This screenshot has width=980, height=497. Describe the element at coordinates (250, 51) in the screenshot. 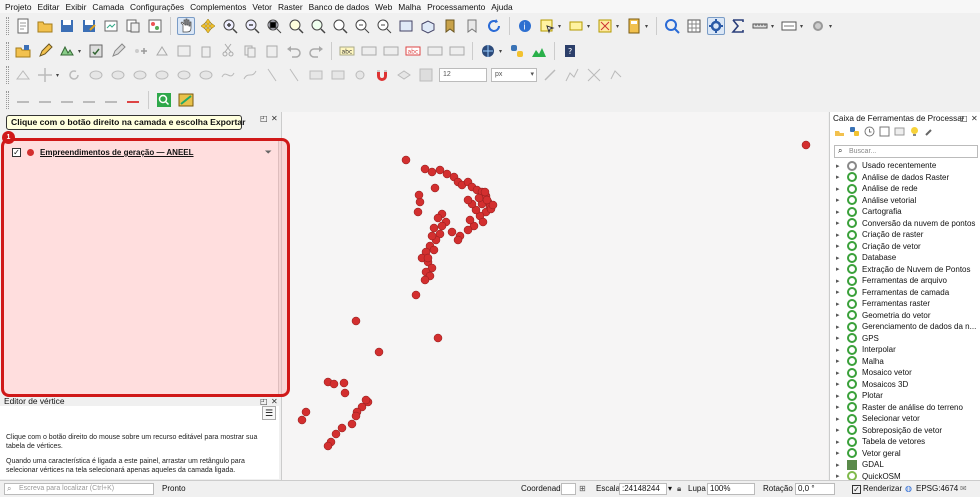

I see `copy-features-icon` at that location.